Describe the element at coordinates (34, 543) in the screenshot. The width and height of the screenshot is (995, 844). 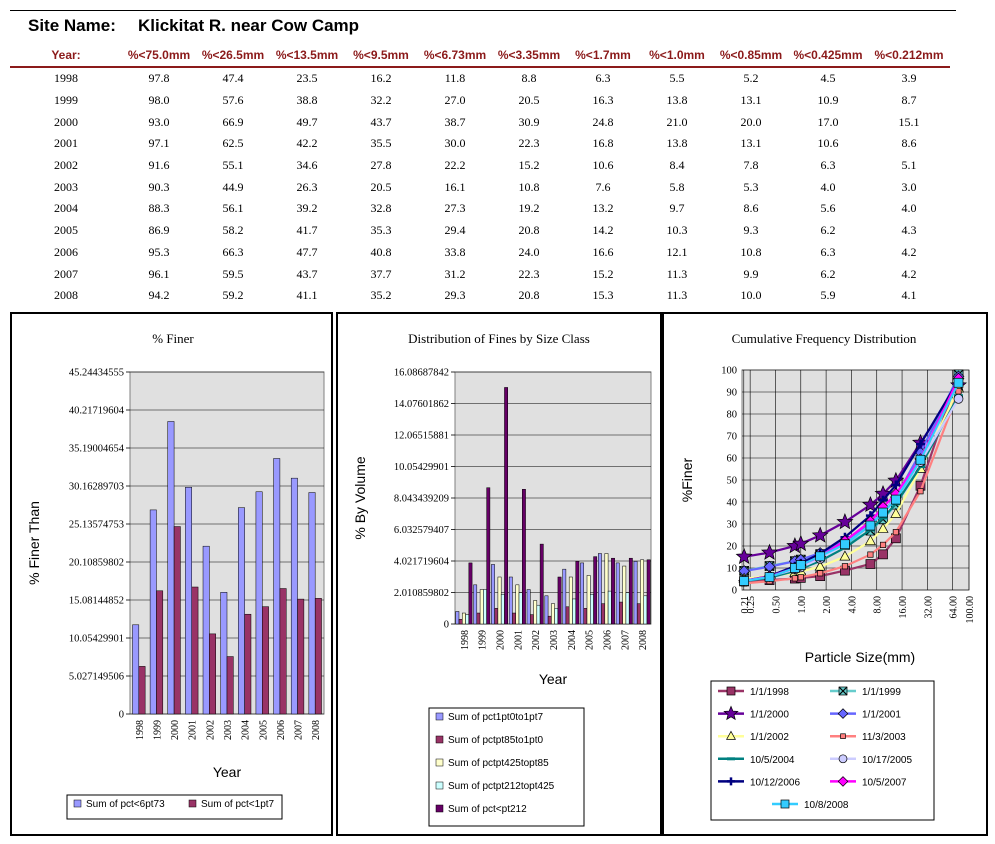
I see `y-axis-label: % Finer Than` at that location.